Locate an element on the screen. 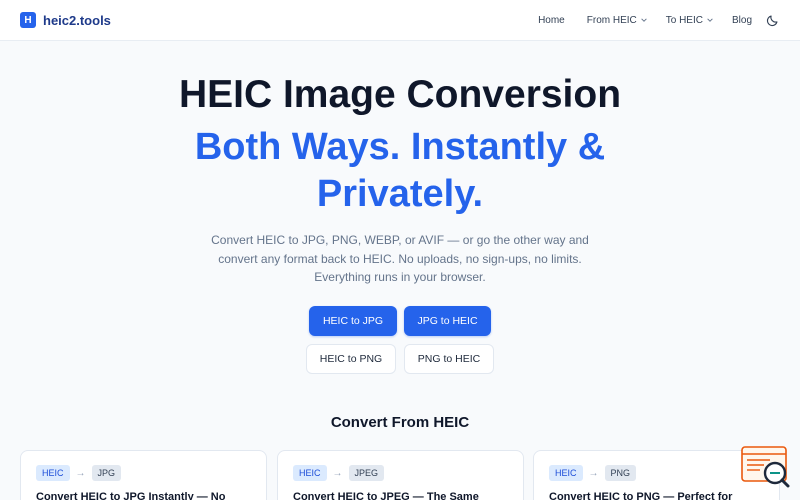  nav-home: Home is located at coordinates (551, 20).